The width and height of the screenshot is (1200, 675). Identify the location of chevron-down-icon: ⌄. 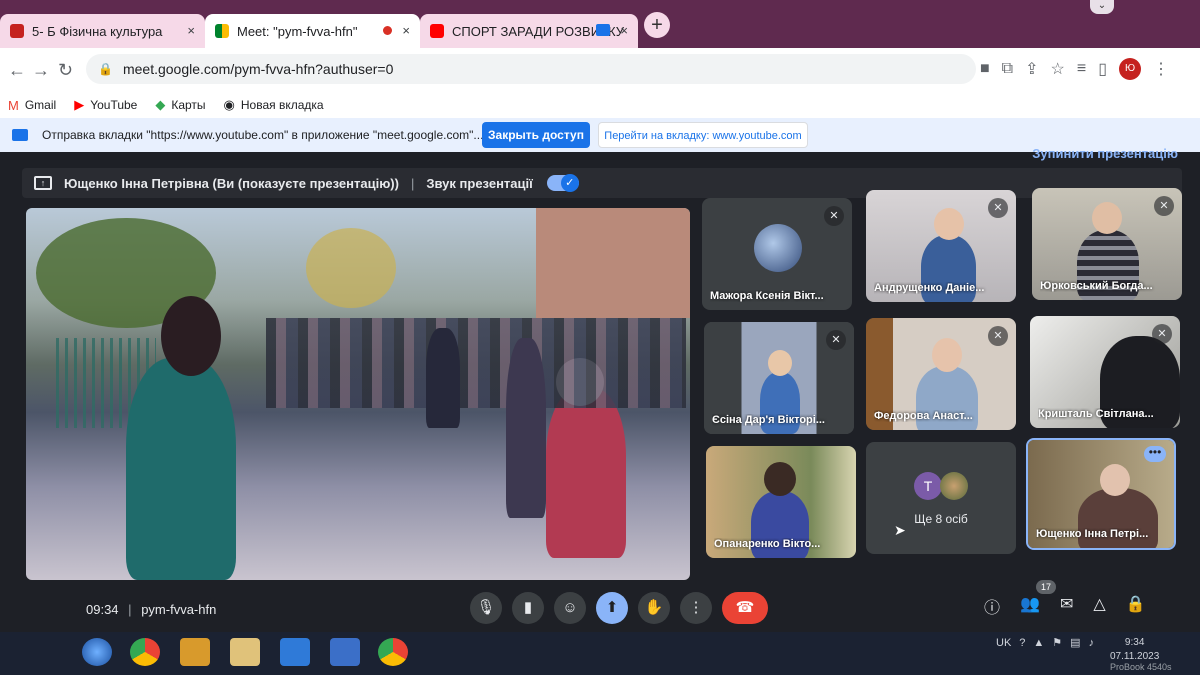
(1102, 7).